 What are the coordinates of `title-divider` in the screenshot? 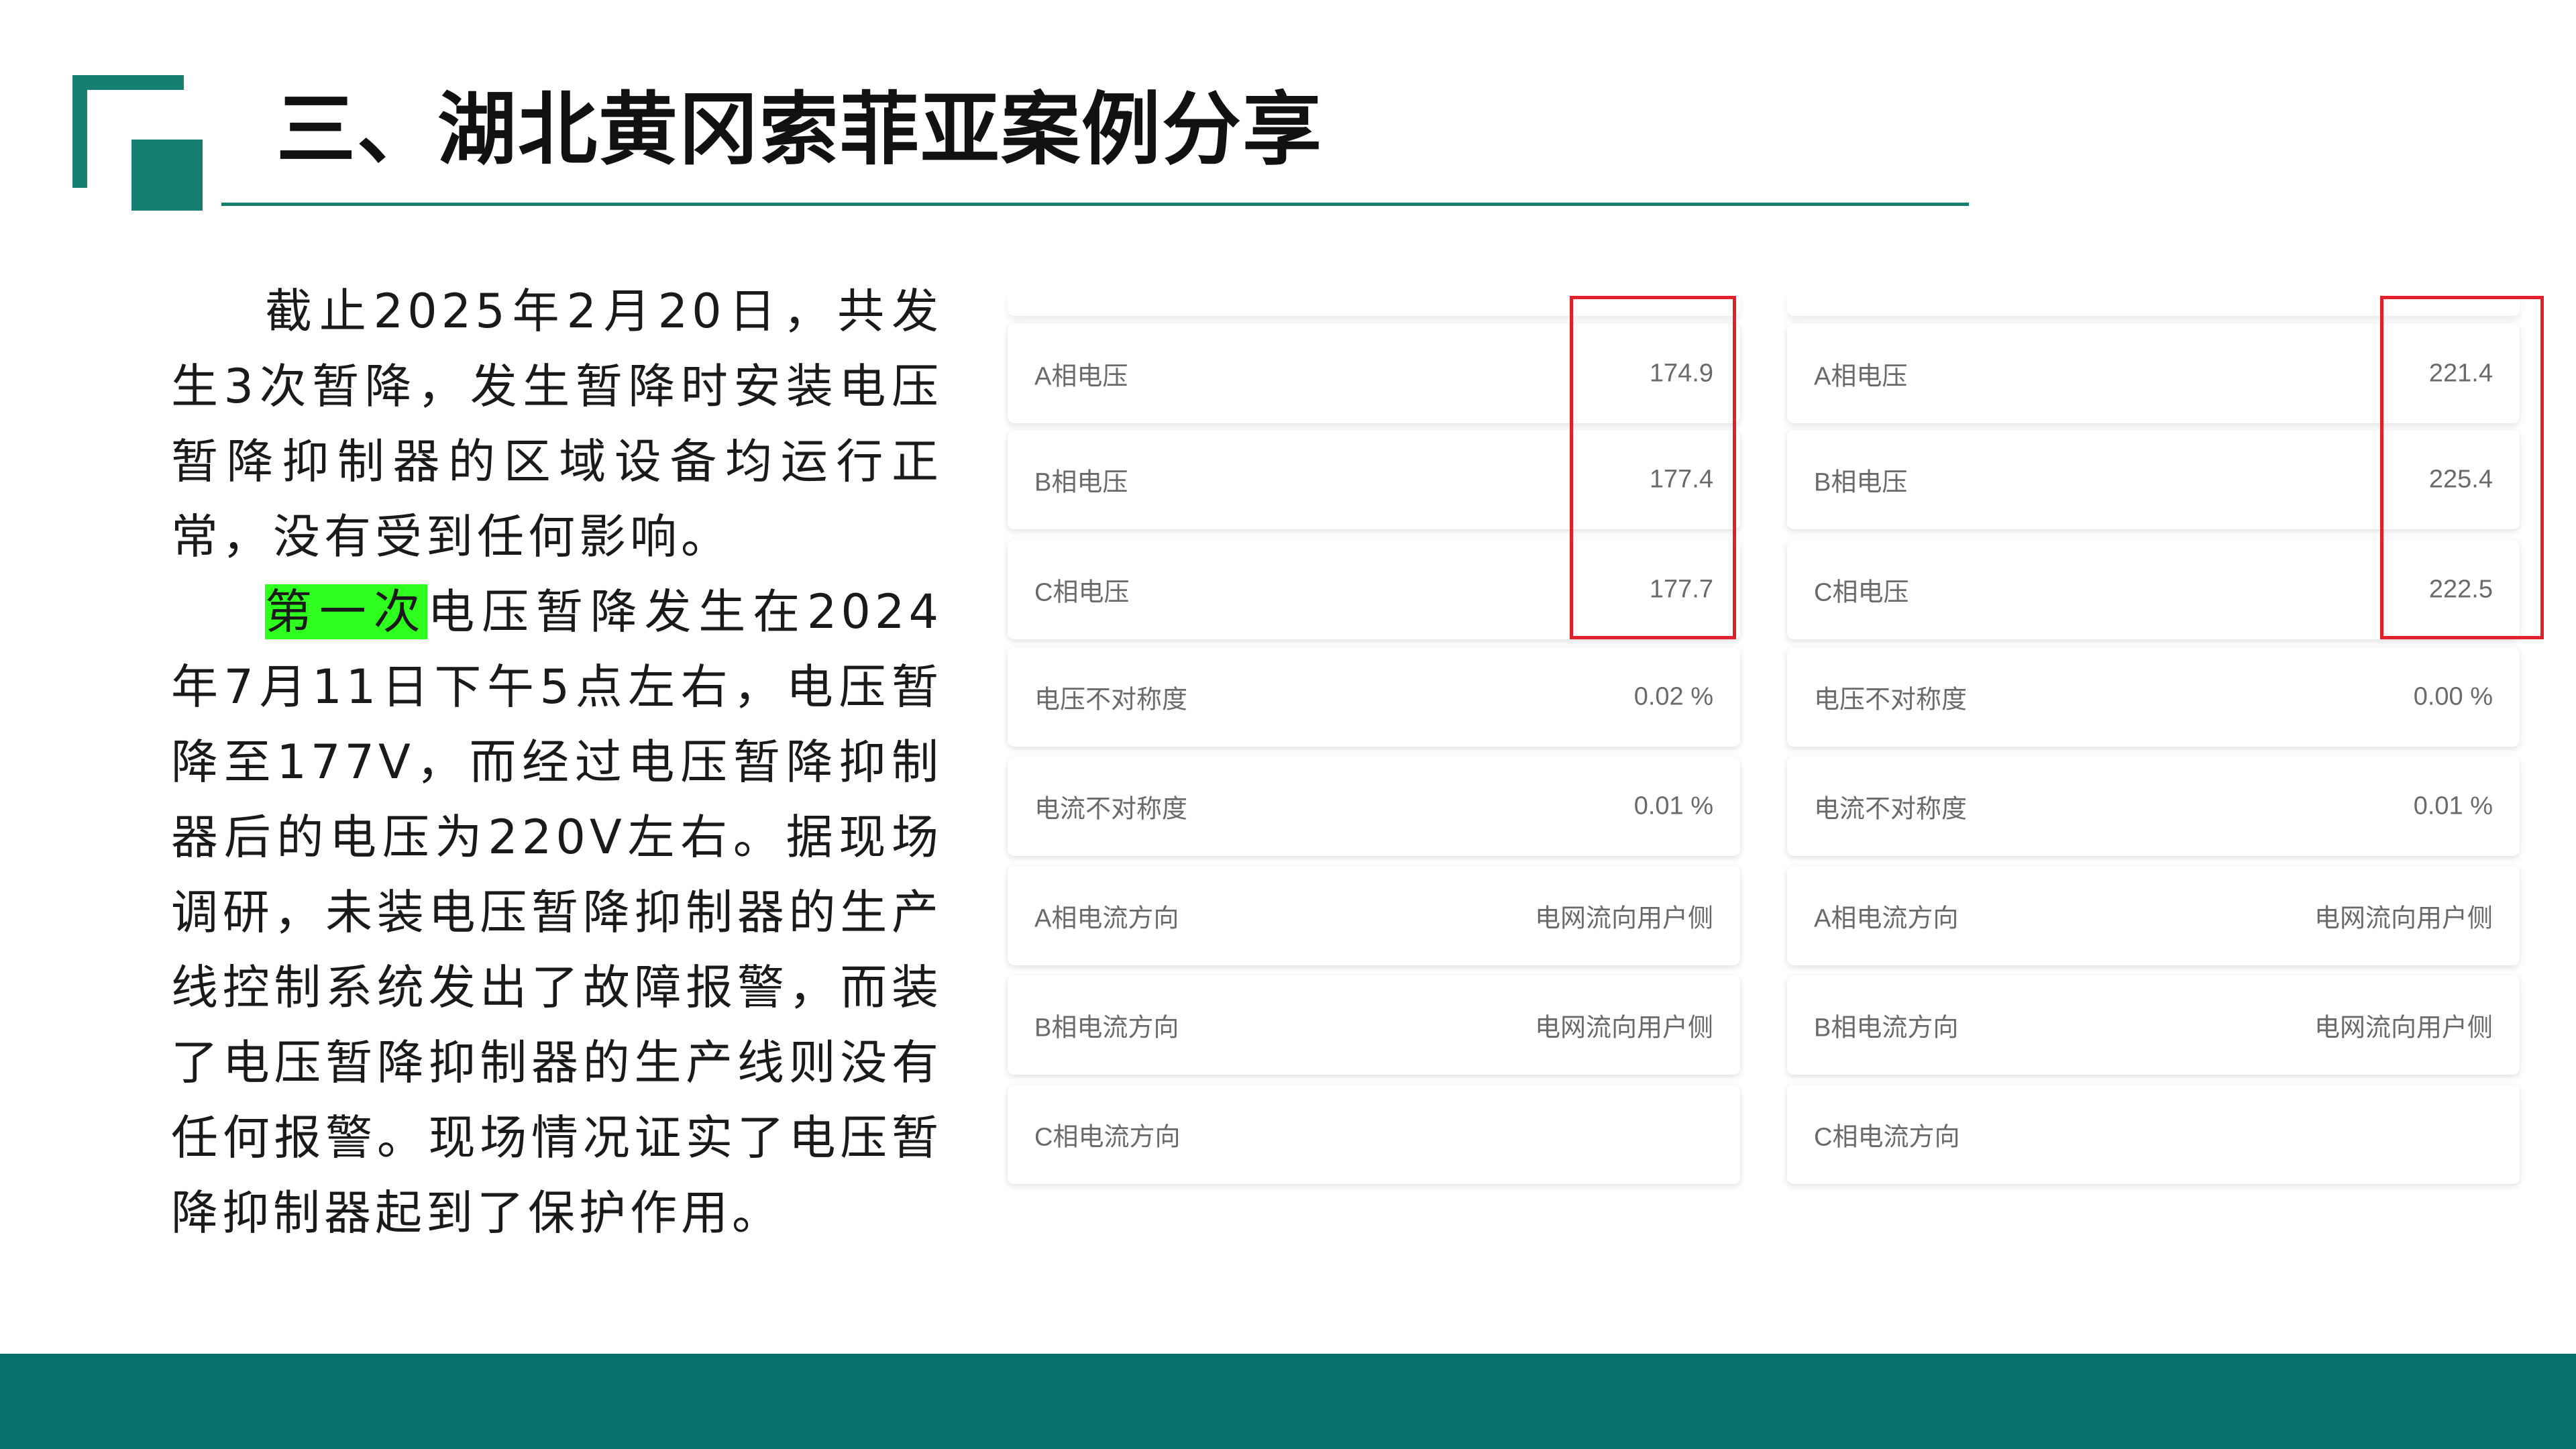 It's located at (1095, 204).